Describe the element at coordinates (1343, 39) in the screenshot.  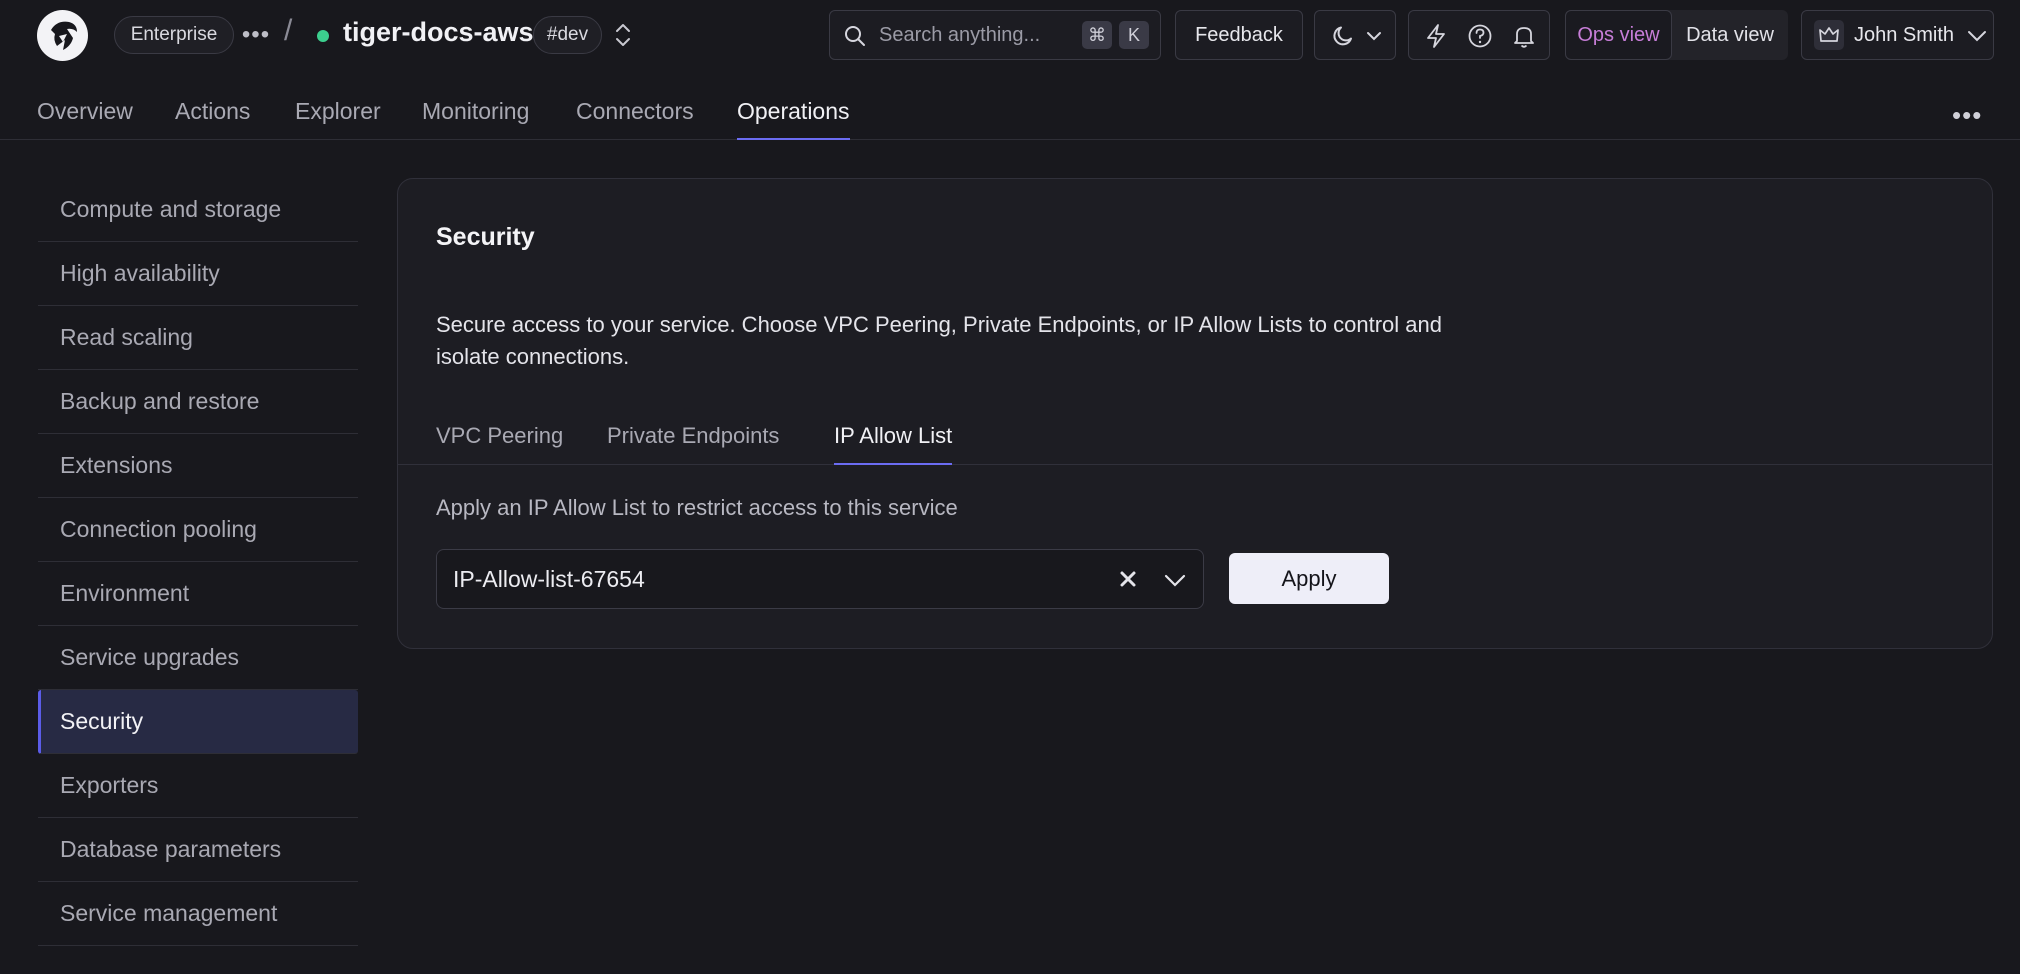
I see `moon-icon` at that location.